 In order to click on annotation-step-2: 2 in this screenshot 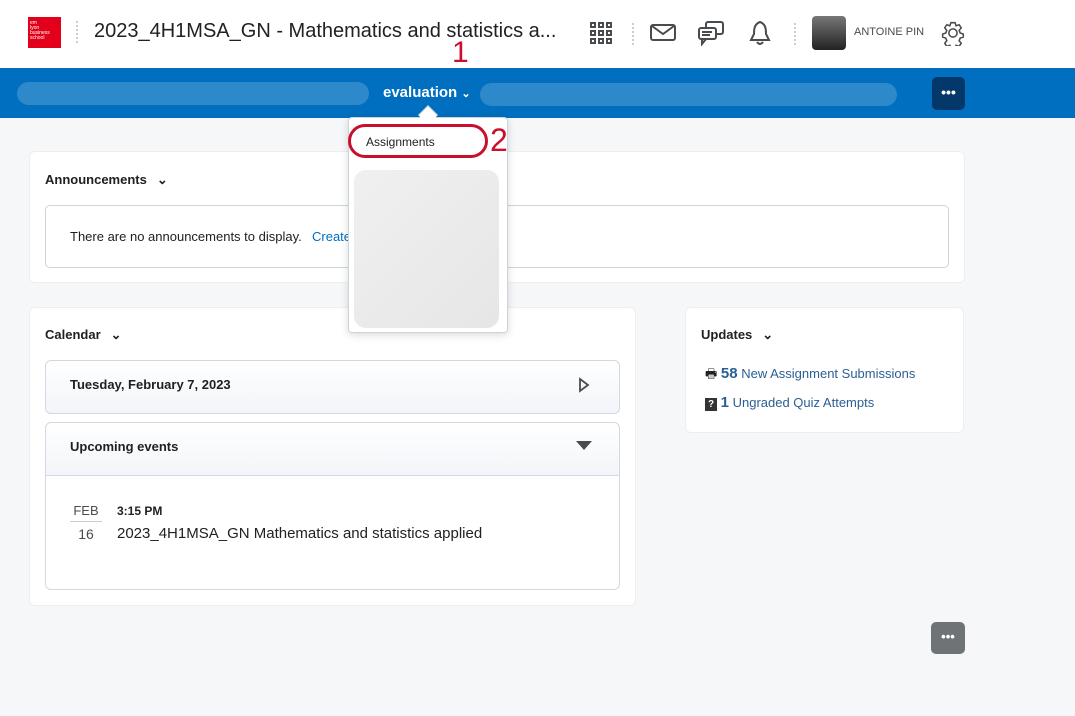, I will do `click(499, 140)`.